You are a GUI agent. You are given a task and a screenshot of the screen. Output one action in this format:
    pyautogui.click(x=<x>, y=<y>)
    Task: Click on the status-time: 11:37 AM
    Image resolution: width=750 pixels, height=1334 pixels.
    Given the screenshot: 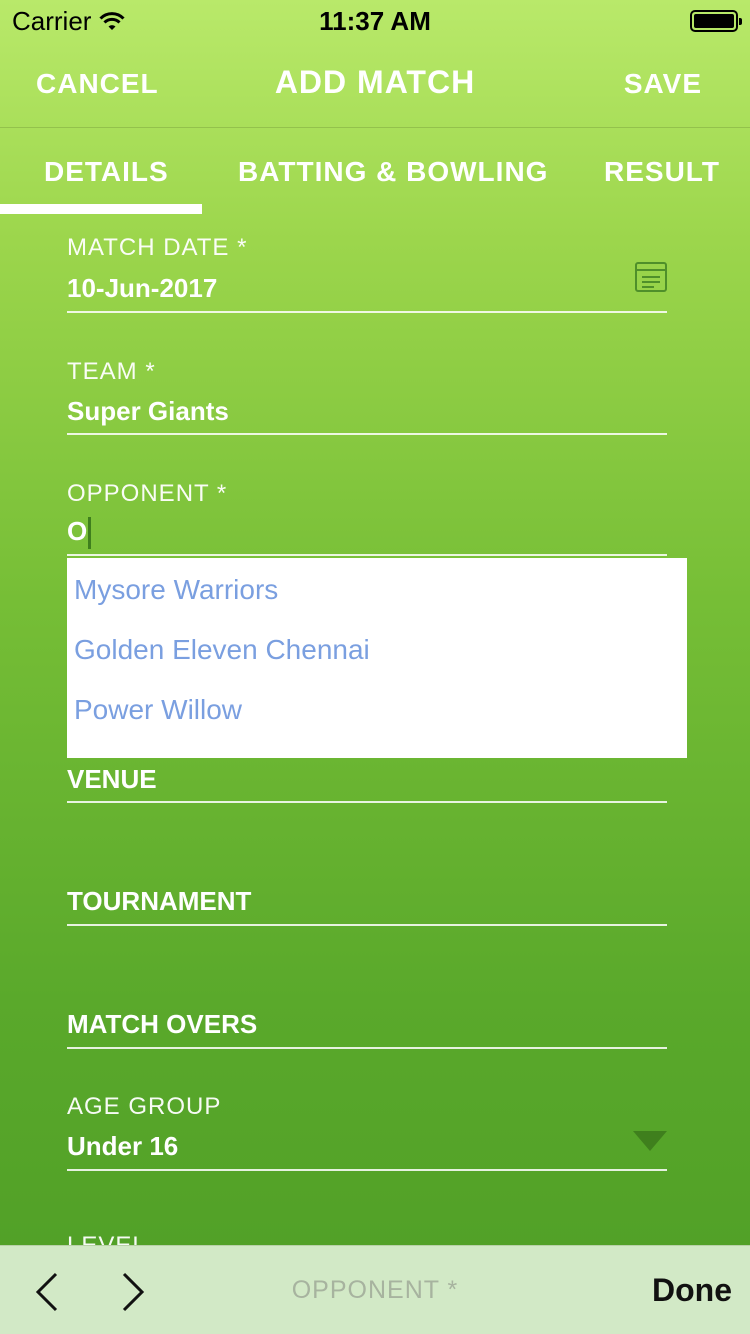 What is the action you would take?
    pyautogui.click(x=375, y=21)
    